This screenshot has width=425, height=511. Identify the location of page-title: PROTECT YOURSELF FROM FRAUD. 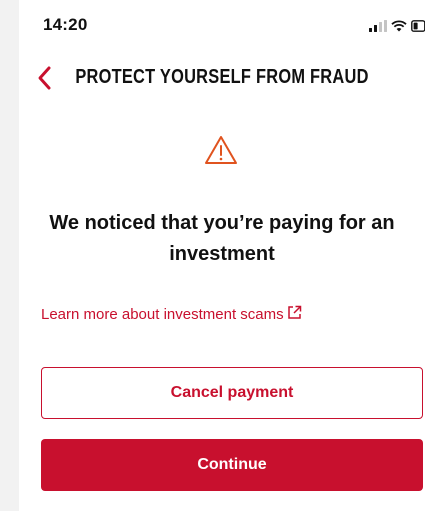
(222, 77).